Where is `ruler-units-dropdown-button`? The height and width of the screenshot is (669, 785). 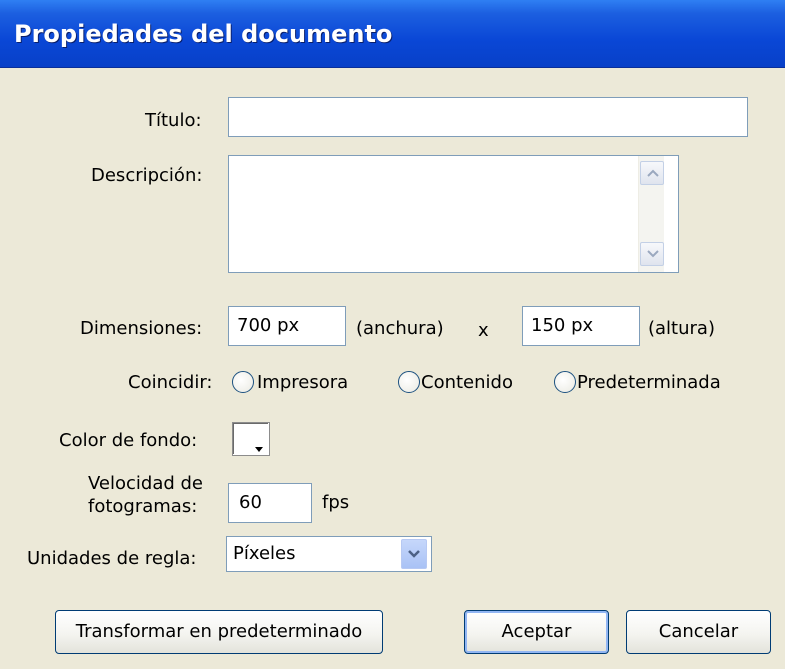
ruler-units-dropdown-button is located at coordinates (414, 554).